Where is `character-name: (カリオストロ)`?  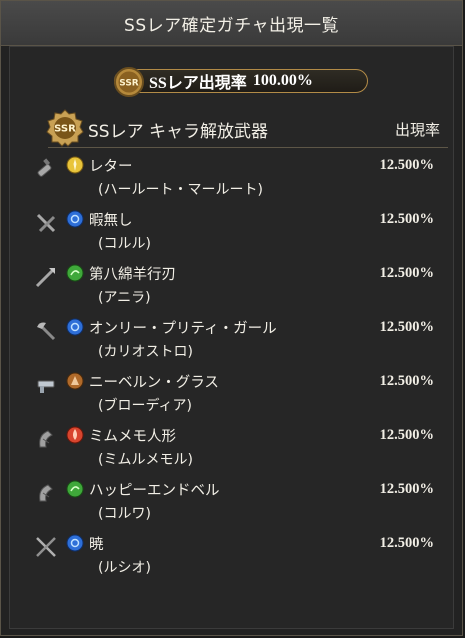 character-name: (カリオストロ) is located at coordinates (145, 352).